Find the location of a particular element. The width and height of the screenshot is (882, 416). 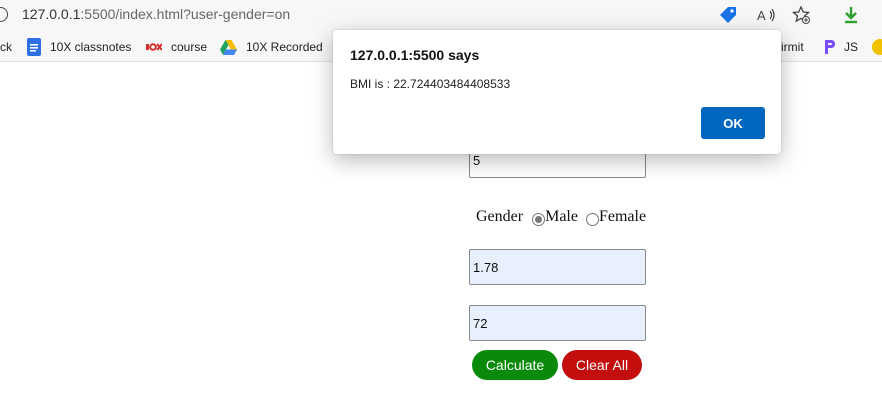

tag-icon is located at coordinates (728, 15).